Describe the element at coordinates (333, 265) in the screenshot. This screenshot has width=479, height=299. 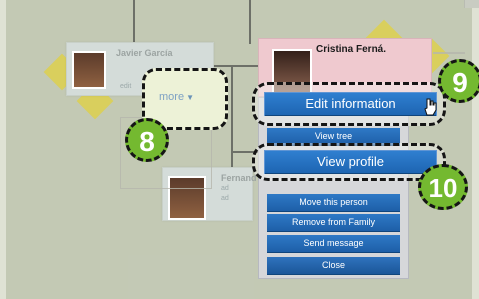
I see `menu-item-close: Close` at that location.